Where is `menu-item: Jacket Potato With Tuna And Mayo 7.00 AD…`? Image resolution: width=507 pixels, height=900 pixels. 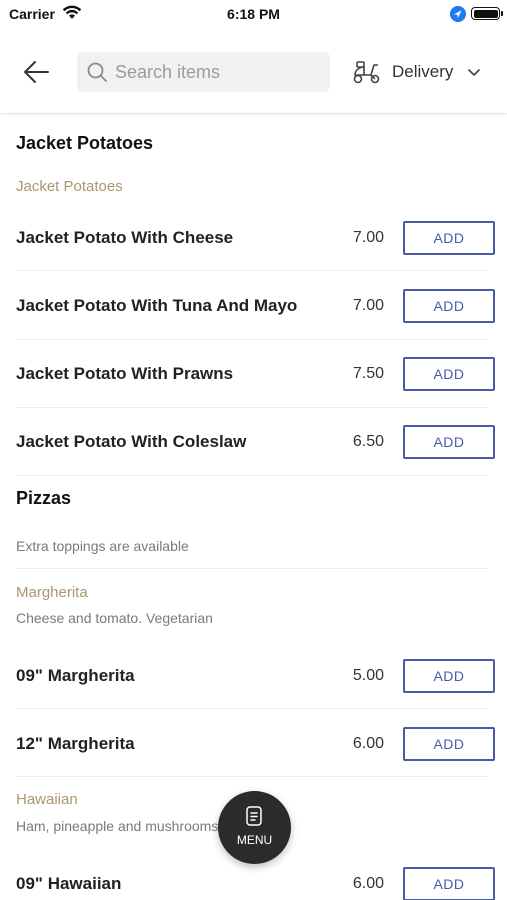 menu-item: Jacket Potato With Tuna And Mayo 7.00 AD… is located at coordinates (253, 306).